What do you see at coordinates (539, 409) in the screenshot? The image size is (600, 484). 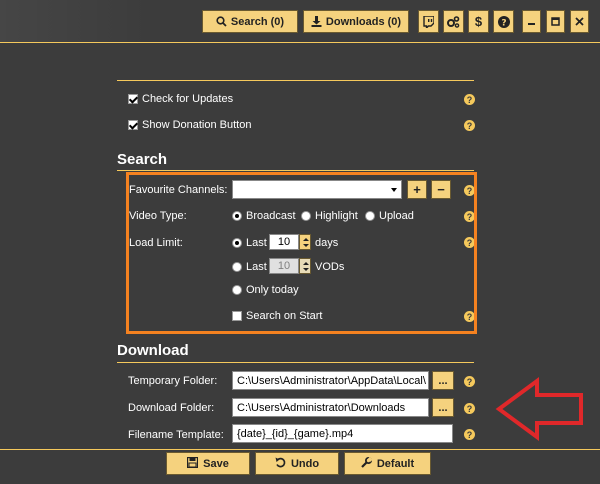 I see `annotation-arrow-icon` at bounding box center [539, 409].